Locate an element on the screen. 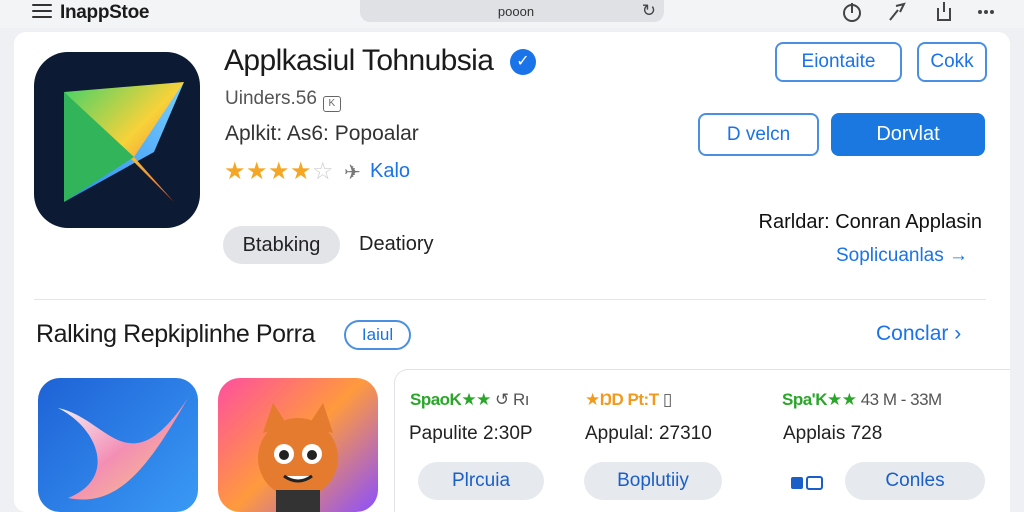 The height and width of the screenshot is (512, 1024). secondary-action-button: Eiontaite is located at coordinates (838, 62).